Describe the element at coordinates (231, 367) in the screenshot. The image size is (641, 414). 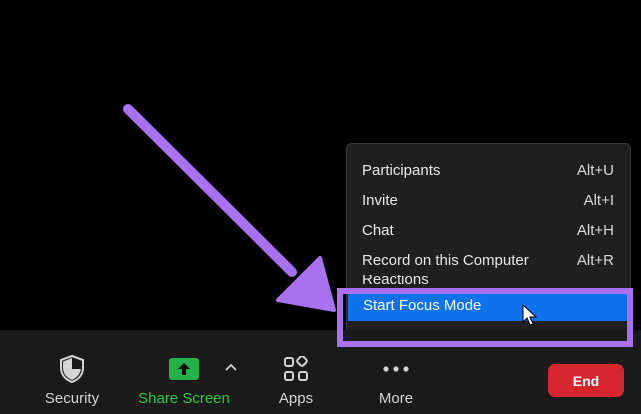
I see `chevron-up-icon` at that location.